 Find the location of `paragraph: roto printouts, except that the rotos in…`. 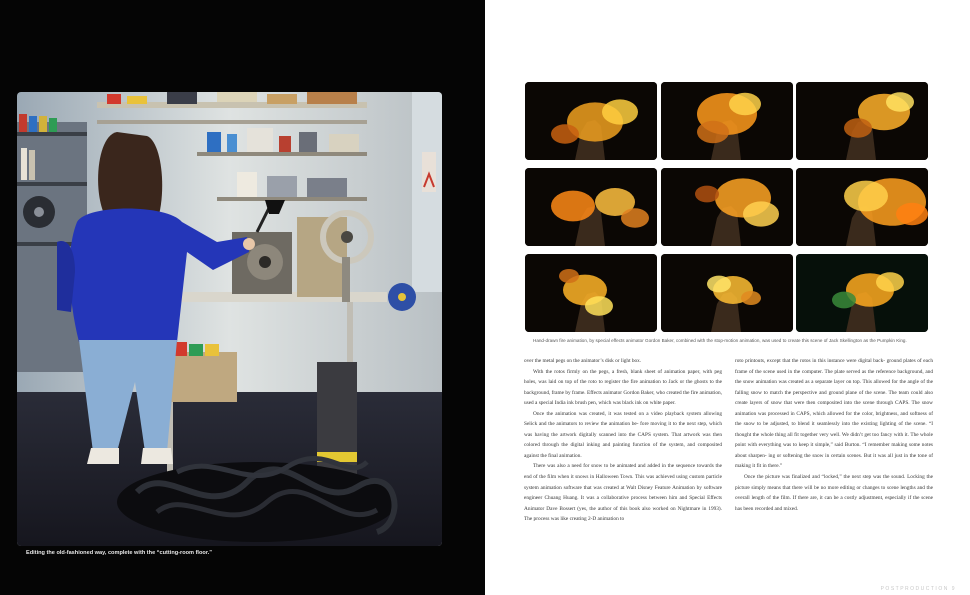

paragraph: roto printouts, except that the rotos in… is located at coordinates (834, 414).